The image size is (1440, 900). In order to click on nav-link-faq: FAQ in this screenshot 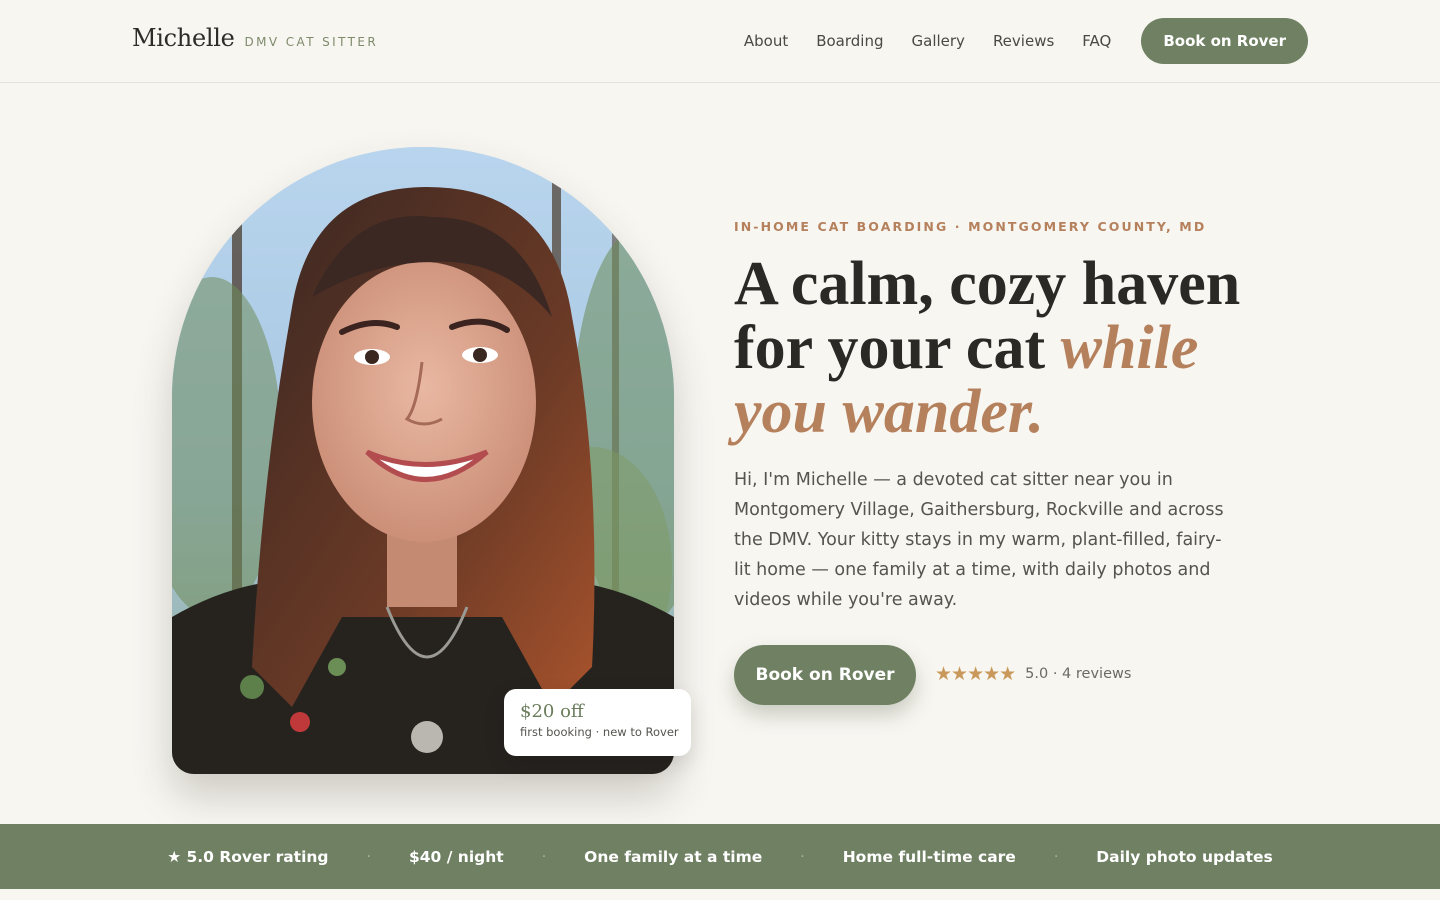, I will do `click(1096, 41)`.